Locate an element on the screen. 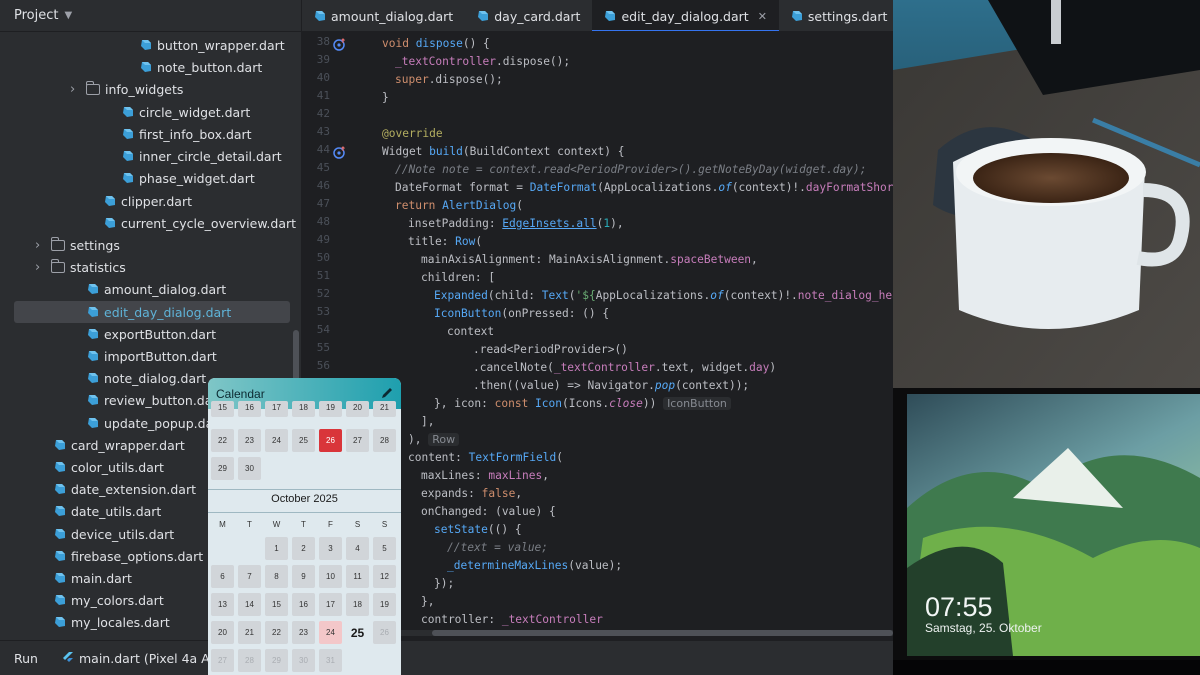  tree-file-item: current_cycle_overview.dart is located at coordinates (200, 223).